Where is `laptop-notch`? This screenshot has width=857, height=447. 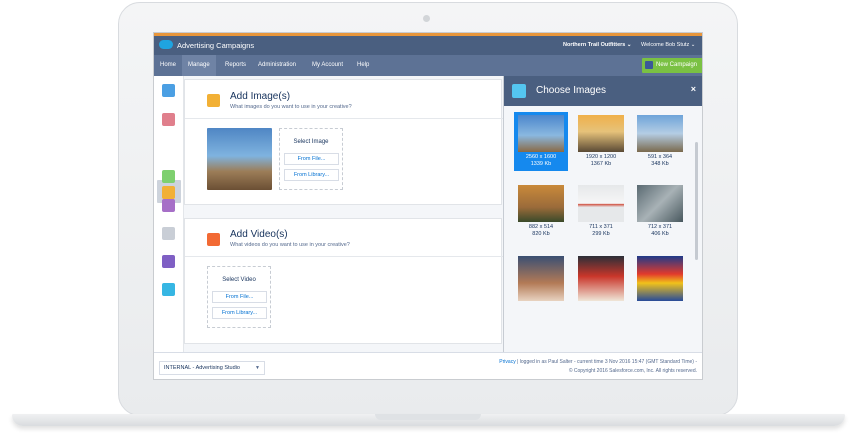
laptop-notch is located at coordinates (428, 417).